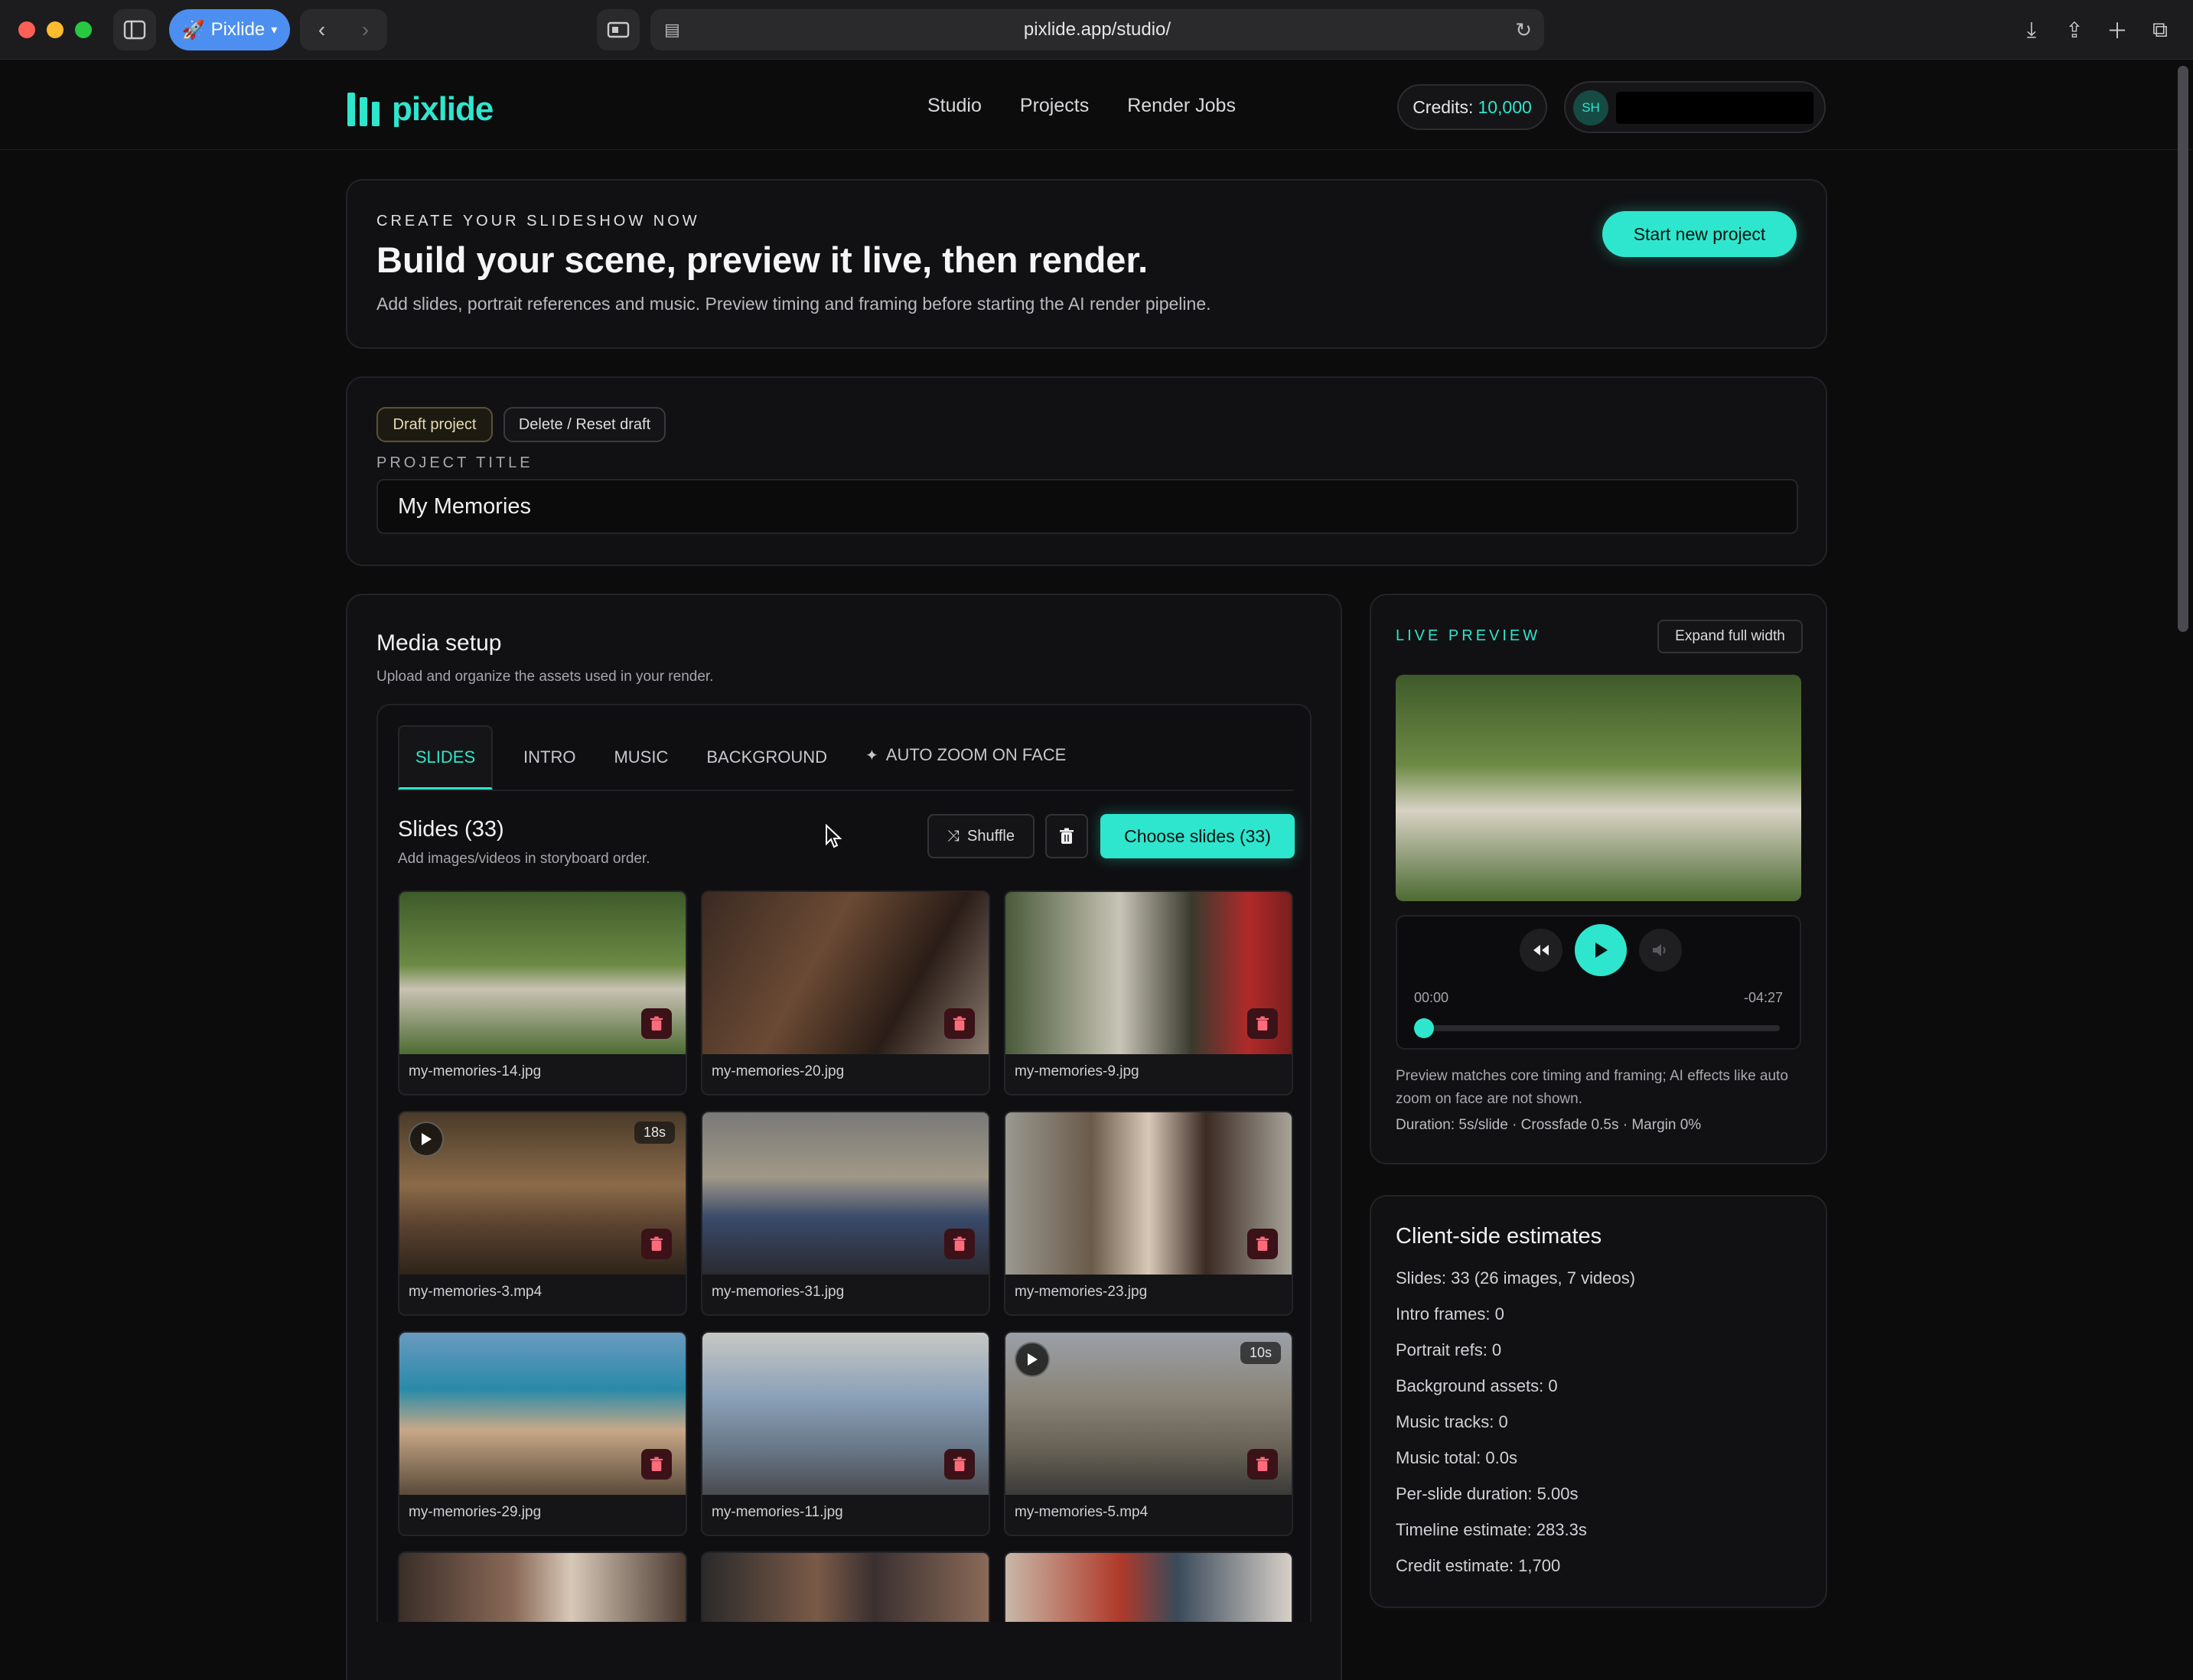 Image resolution: width=2193 pixels, height=1680 pixels. I want to click on address-bar: ▤ pixlide.app/studio/ ↻, so click(1097, 29).